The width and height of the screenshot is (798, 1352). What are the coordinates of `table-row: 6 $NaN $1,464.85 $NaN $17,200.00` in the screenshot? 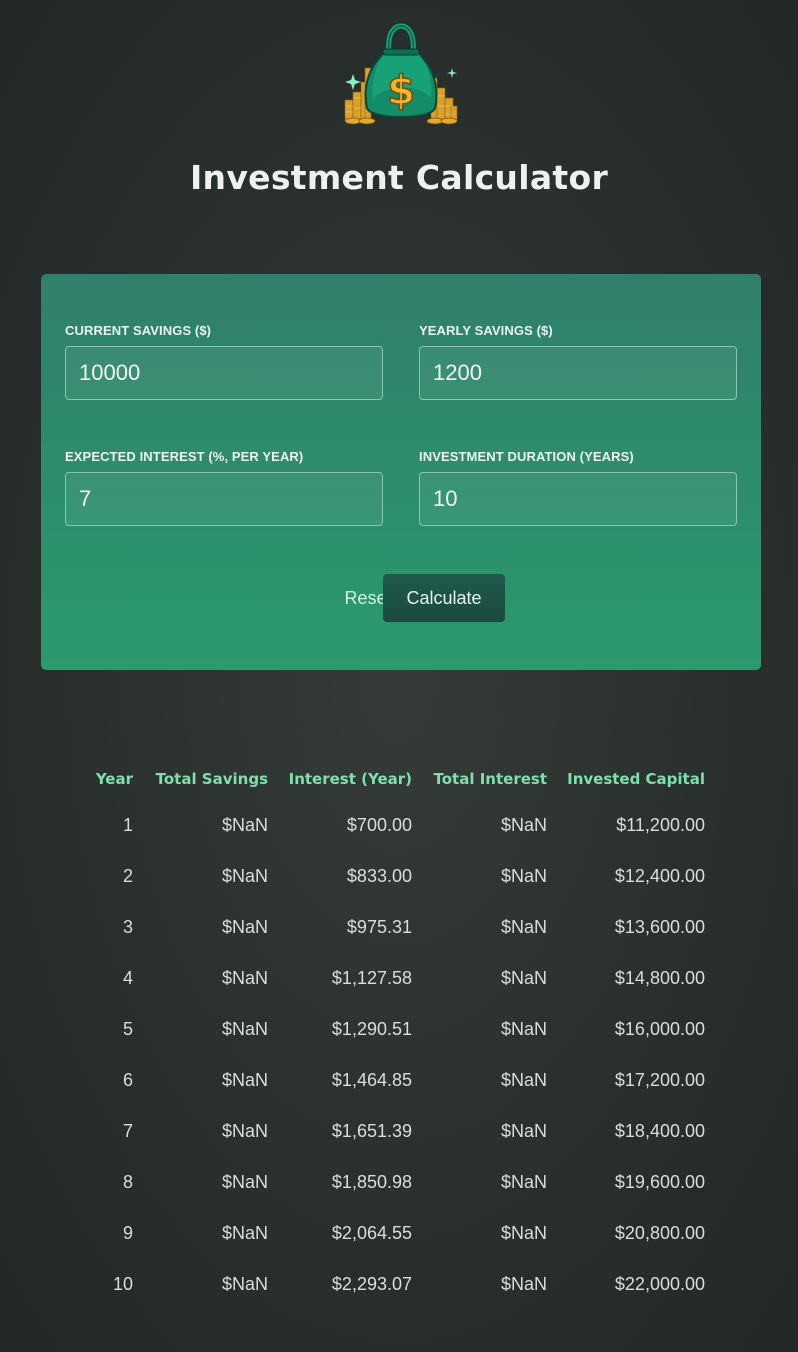 It's located at (394, 1080).